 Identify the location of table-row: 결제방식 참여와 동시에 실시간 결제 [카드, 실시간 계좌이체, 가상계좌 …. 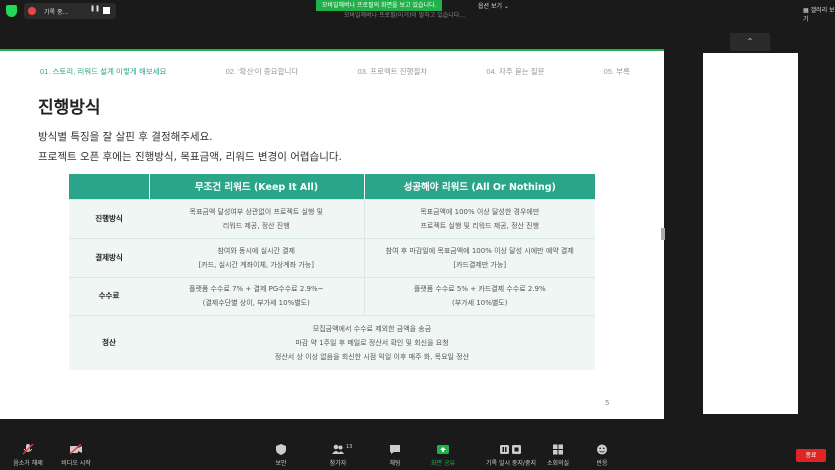
(332, 257).